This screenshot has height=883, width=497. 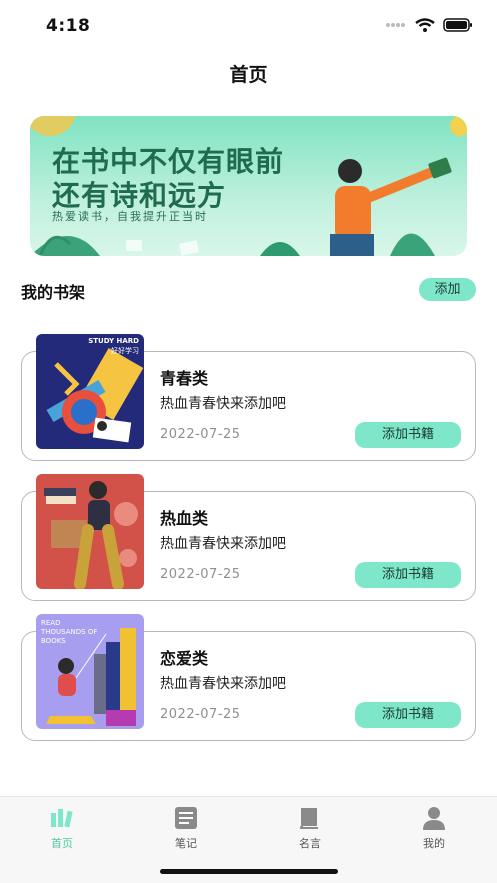 What do you see at coordinates (69, 632) in the screenshot?
I see `cover-text: READ THOUSANDS OF BOOKS` at bounding box center [69, 632].